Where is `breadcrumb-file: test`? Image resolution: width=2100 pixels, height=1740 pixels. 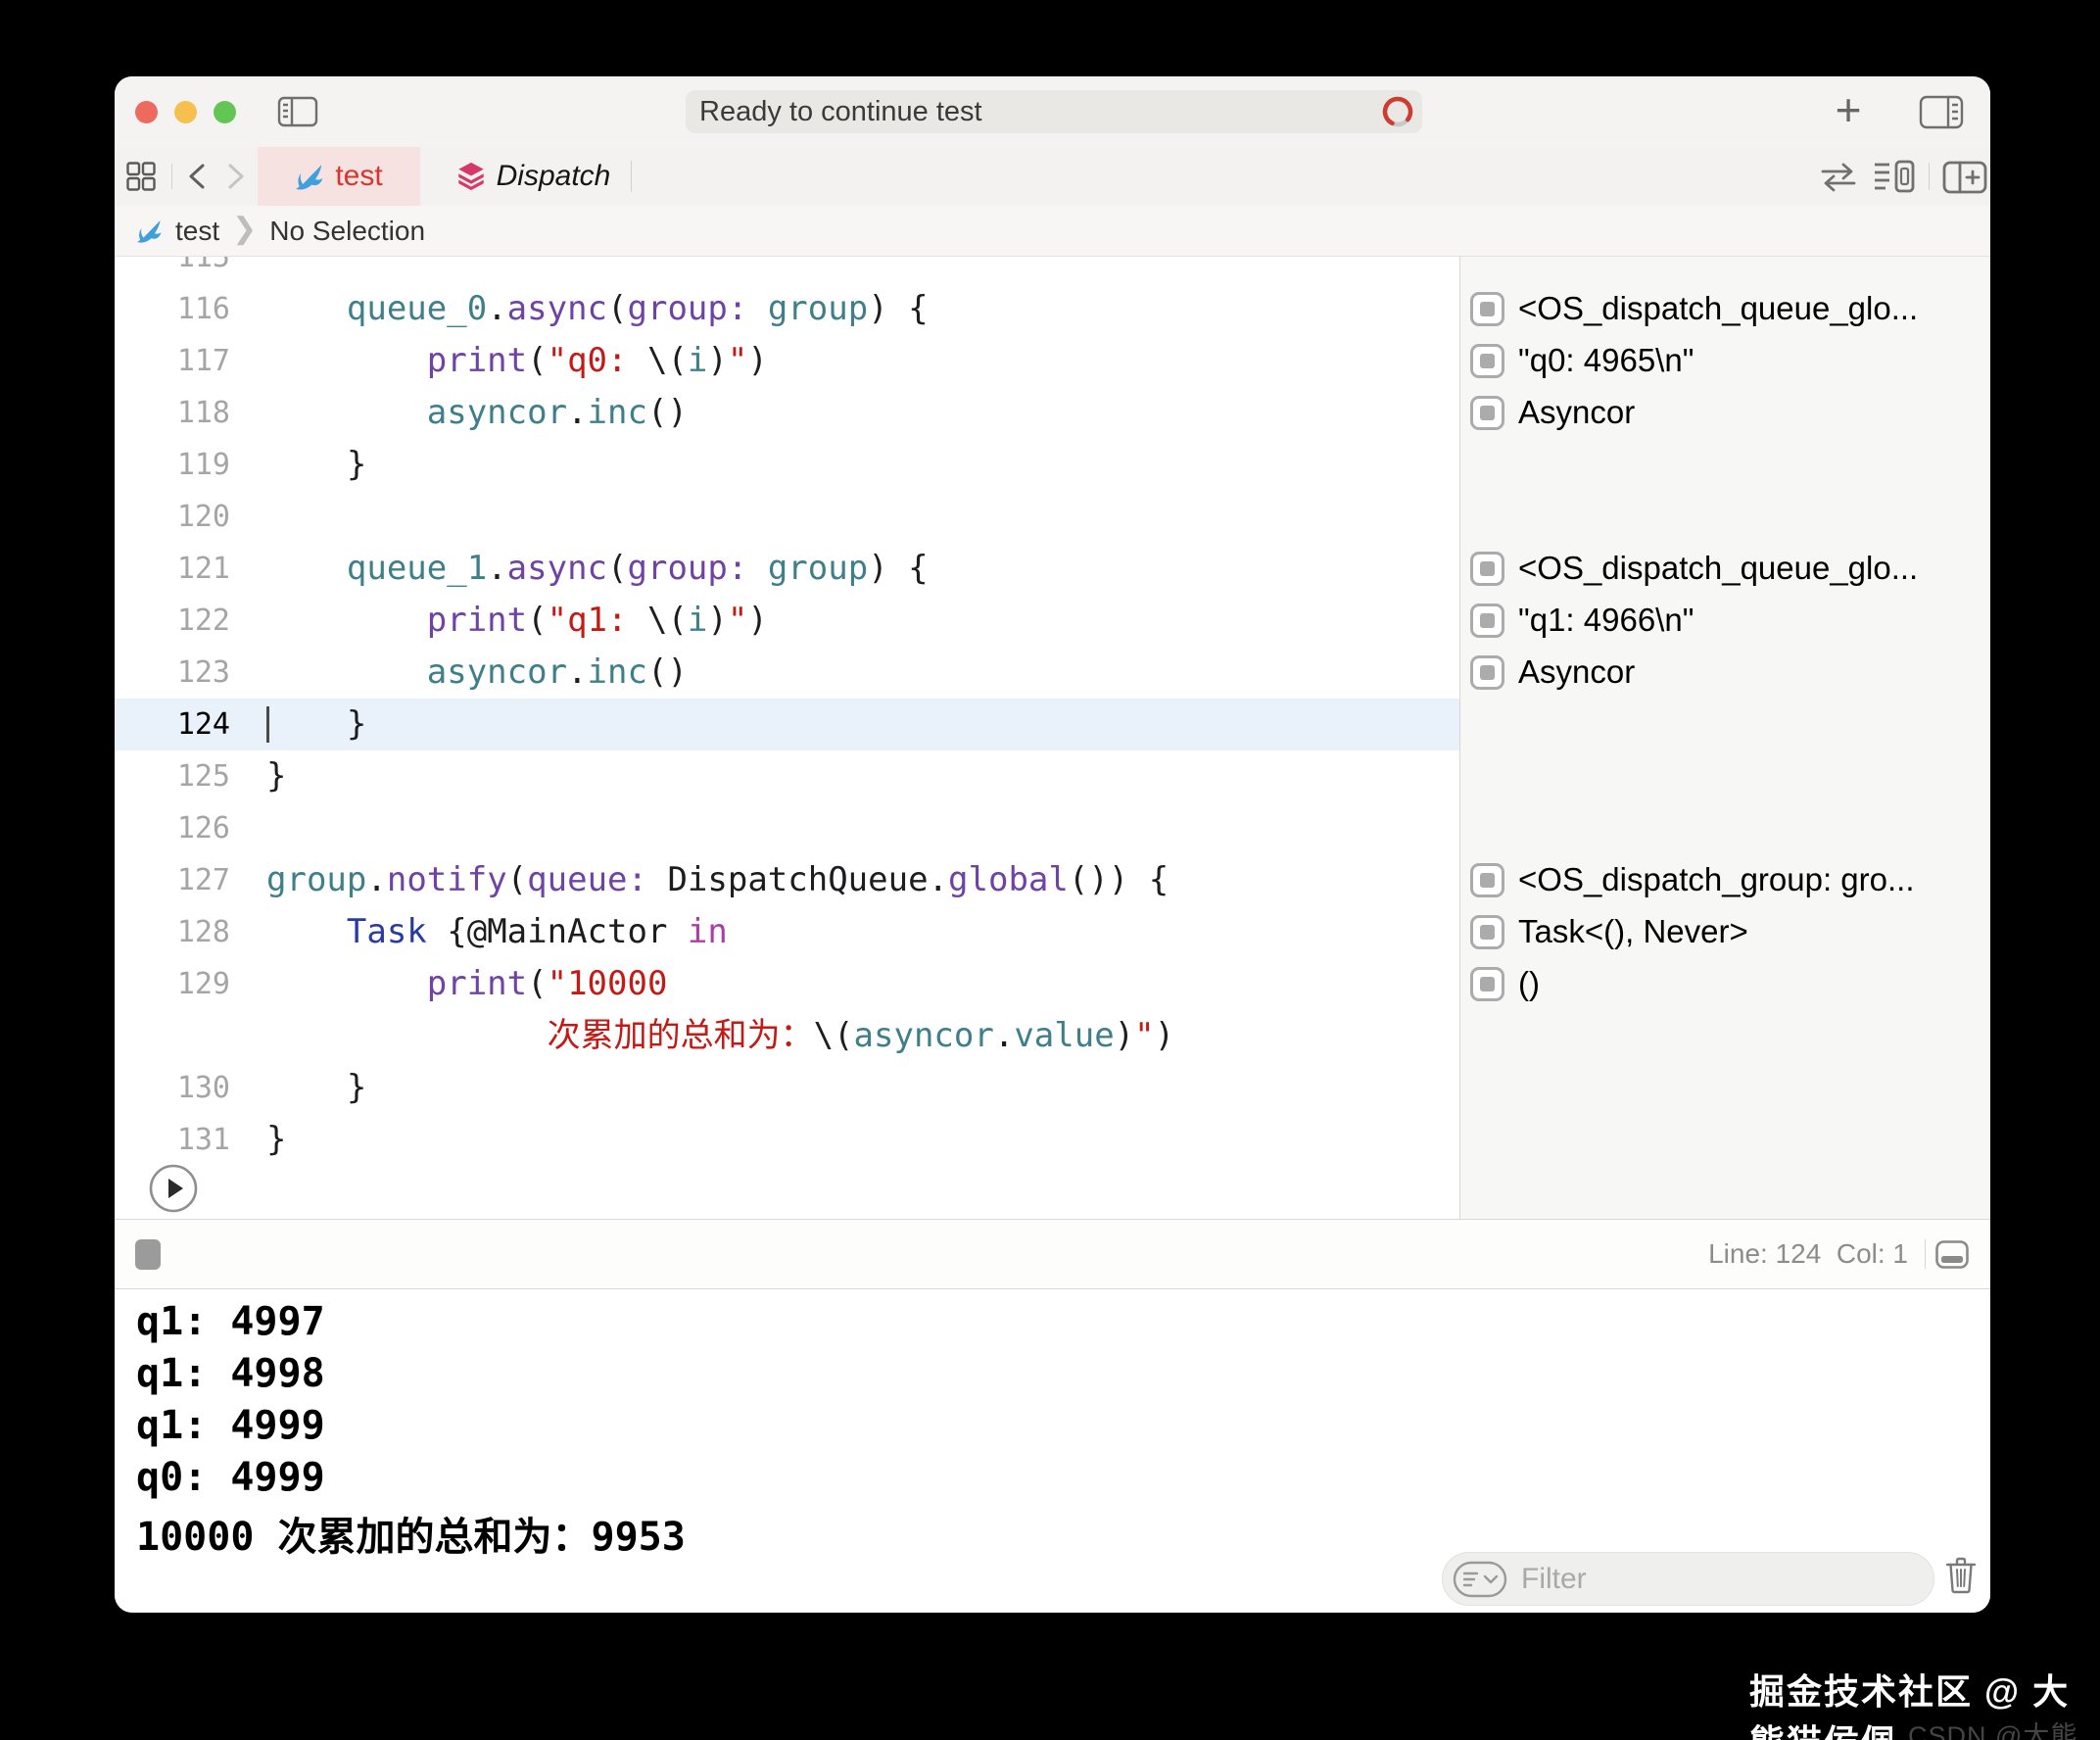 breadcrumb-file: test is located at coordinates (197, 231).